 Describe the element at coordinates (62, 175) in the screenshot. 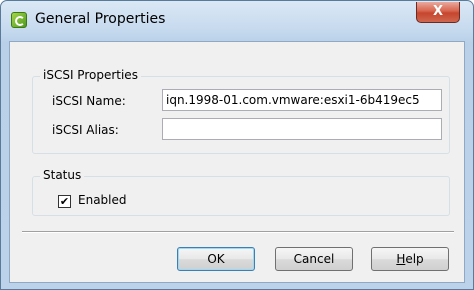

I see `status-group-label: Status` at that location.